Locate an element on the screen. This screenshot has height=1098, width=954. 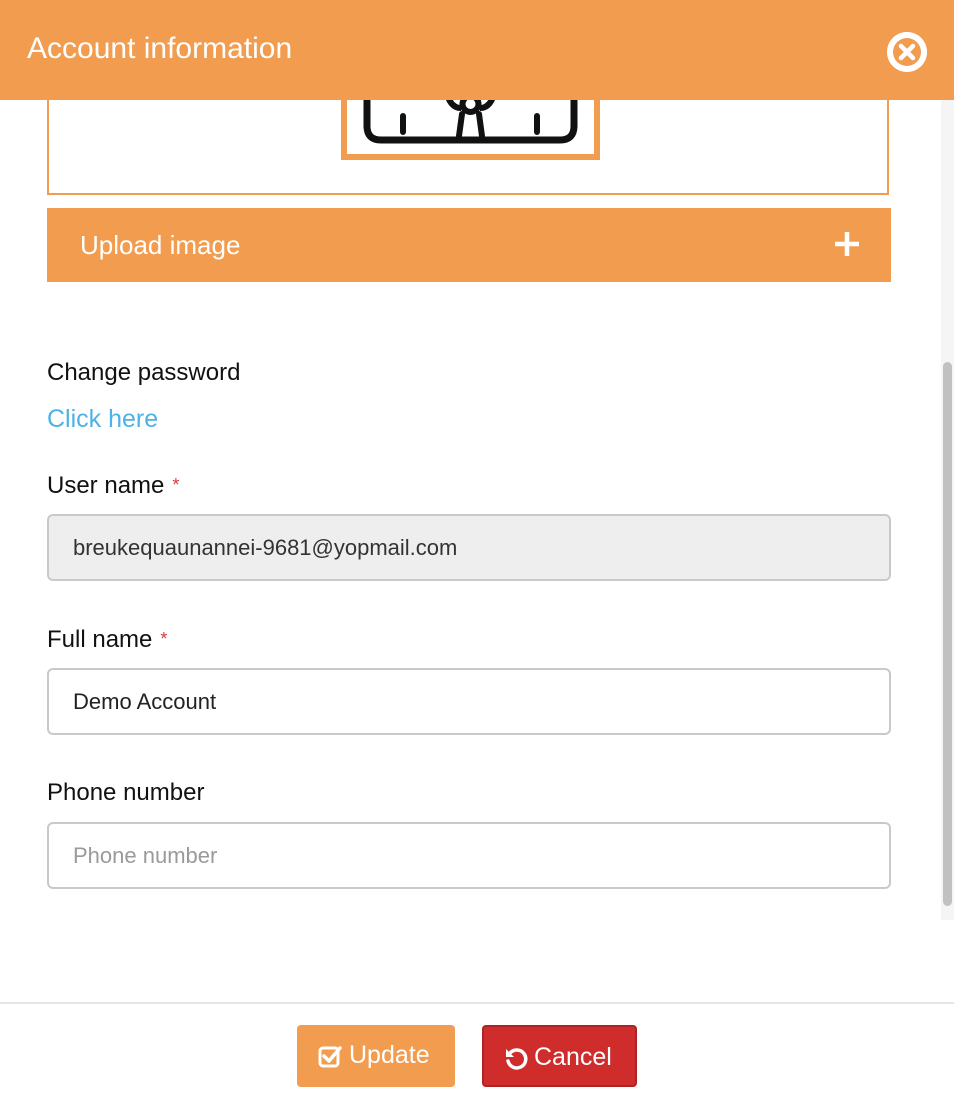
username-label-text: User name is located at coordinates (106, 485).